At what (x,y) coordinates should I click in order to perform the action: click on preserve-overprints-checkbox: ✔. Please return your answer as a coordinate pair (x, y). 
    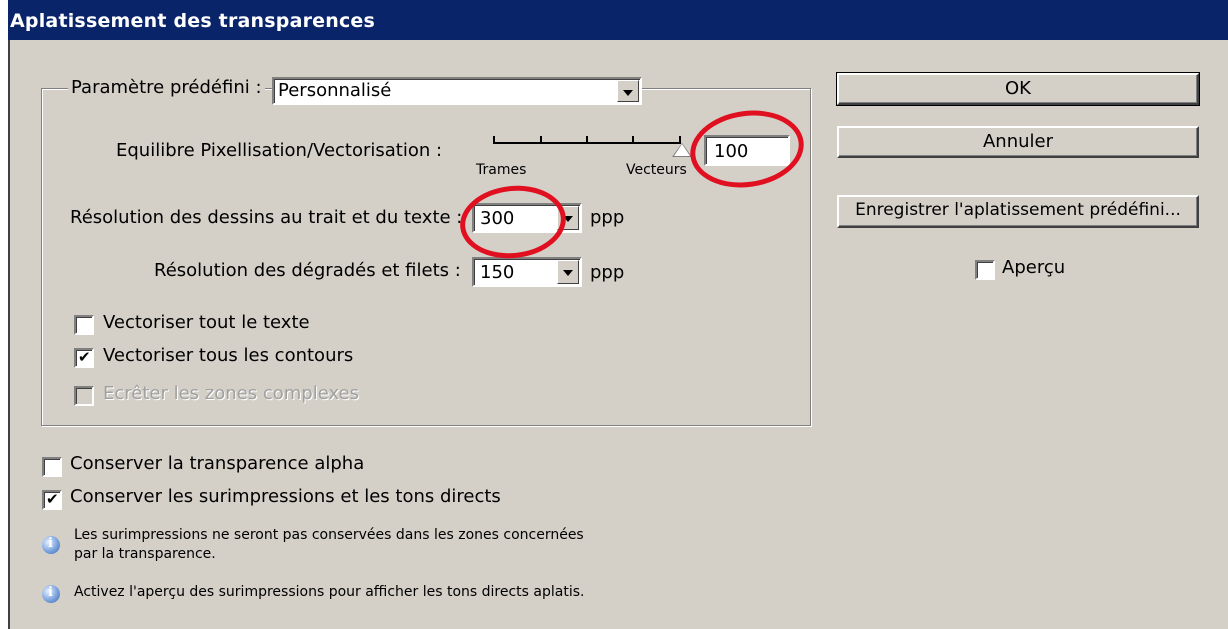
    Looking at the image, I should click on (52, 500).